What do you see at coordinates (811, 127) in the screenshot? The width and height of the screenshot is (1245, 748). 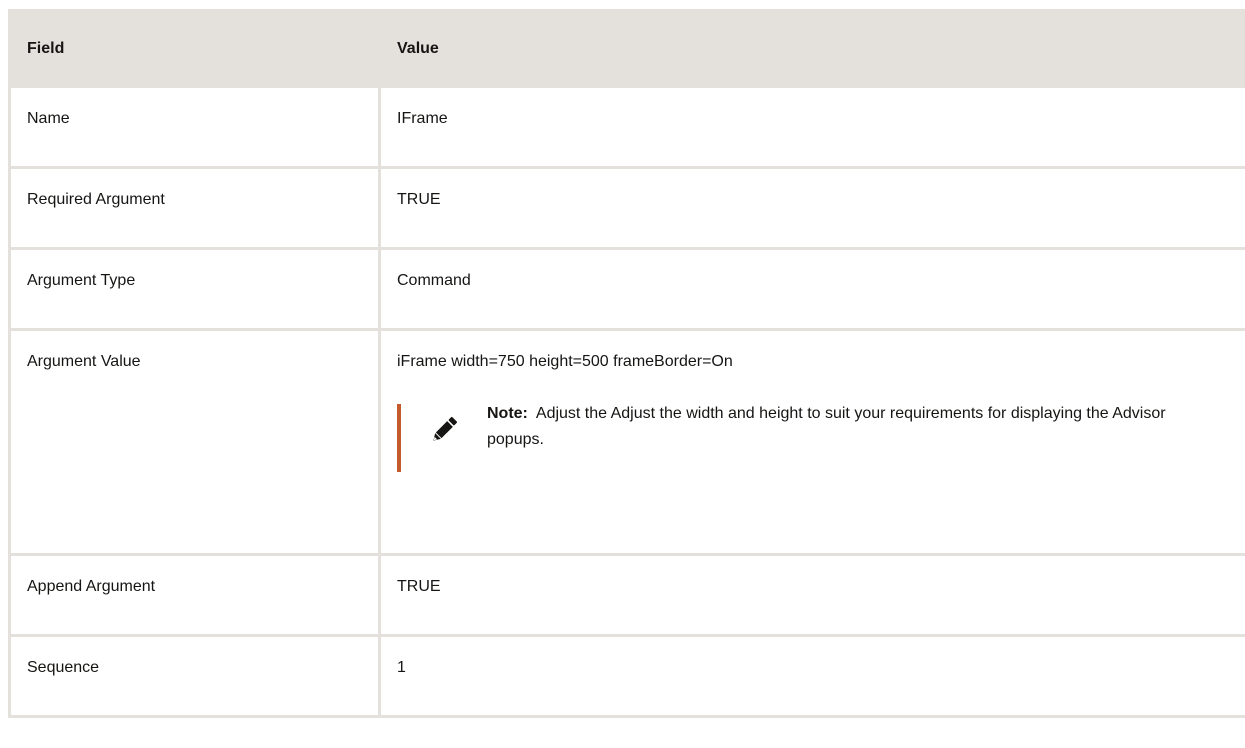 I see `value-cell: IFrame` at bounding box center [811, 127].